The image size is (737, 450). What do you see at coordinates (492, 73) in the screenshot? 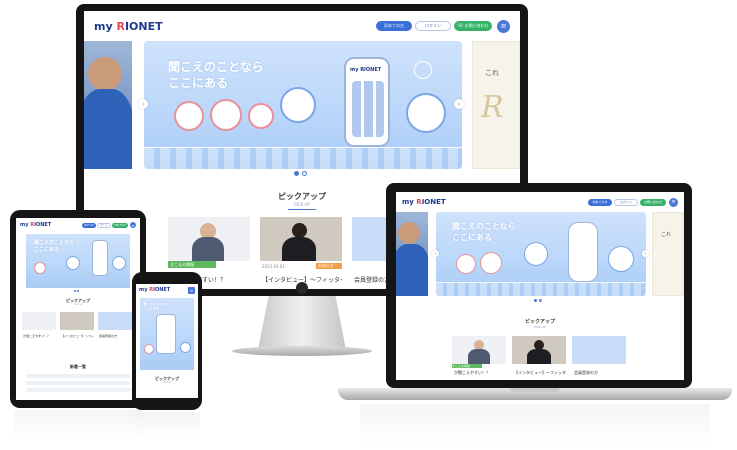
I see `next-slide-text: これ` at bounding box center [492, 73].